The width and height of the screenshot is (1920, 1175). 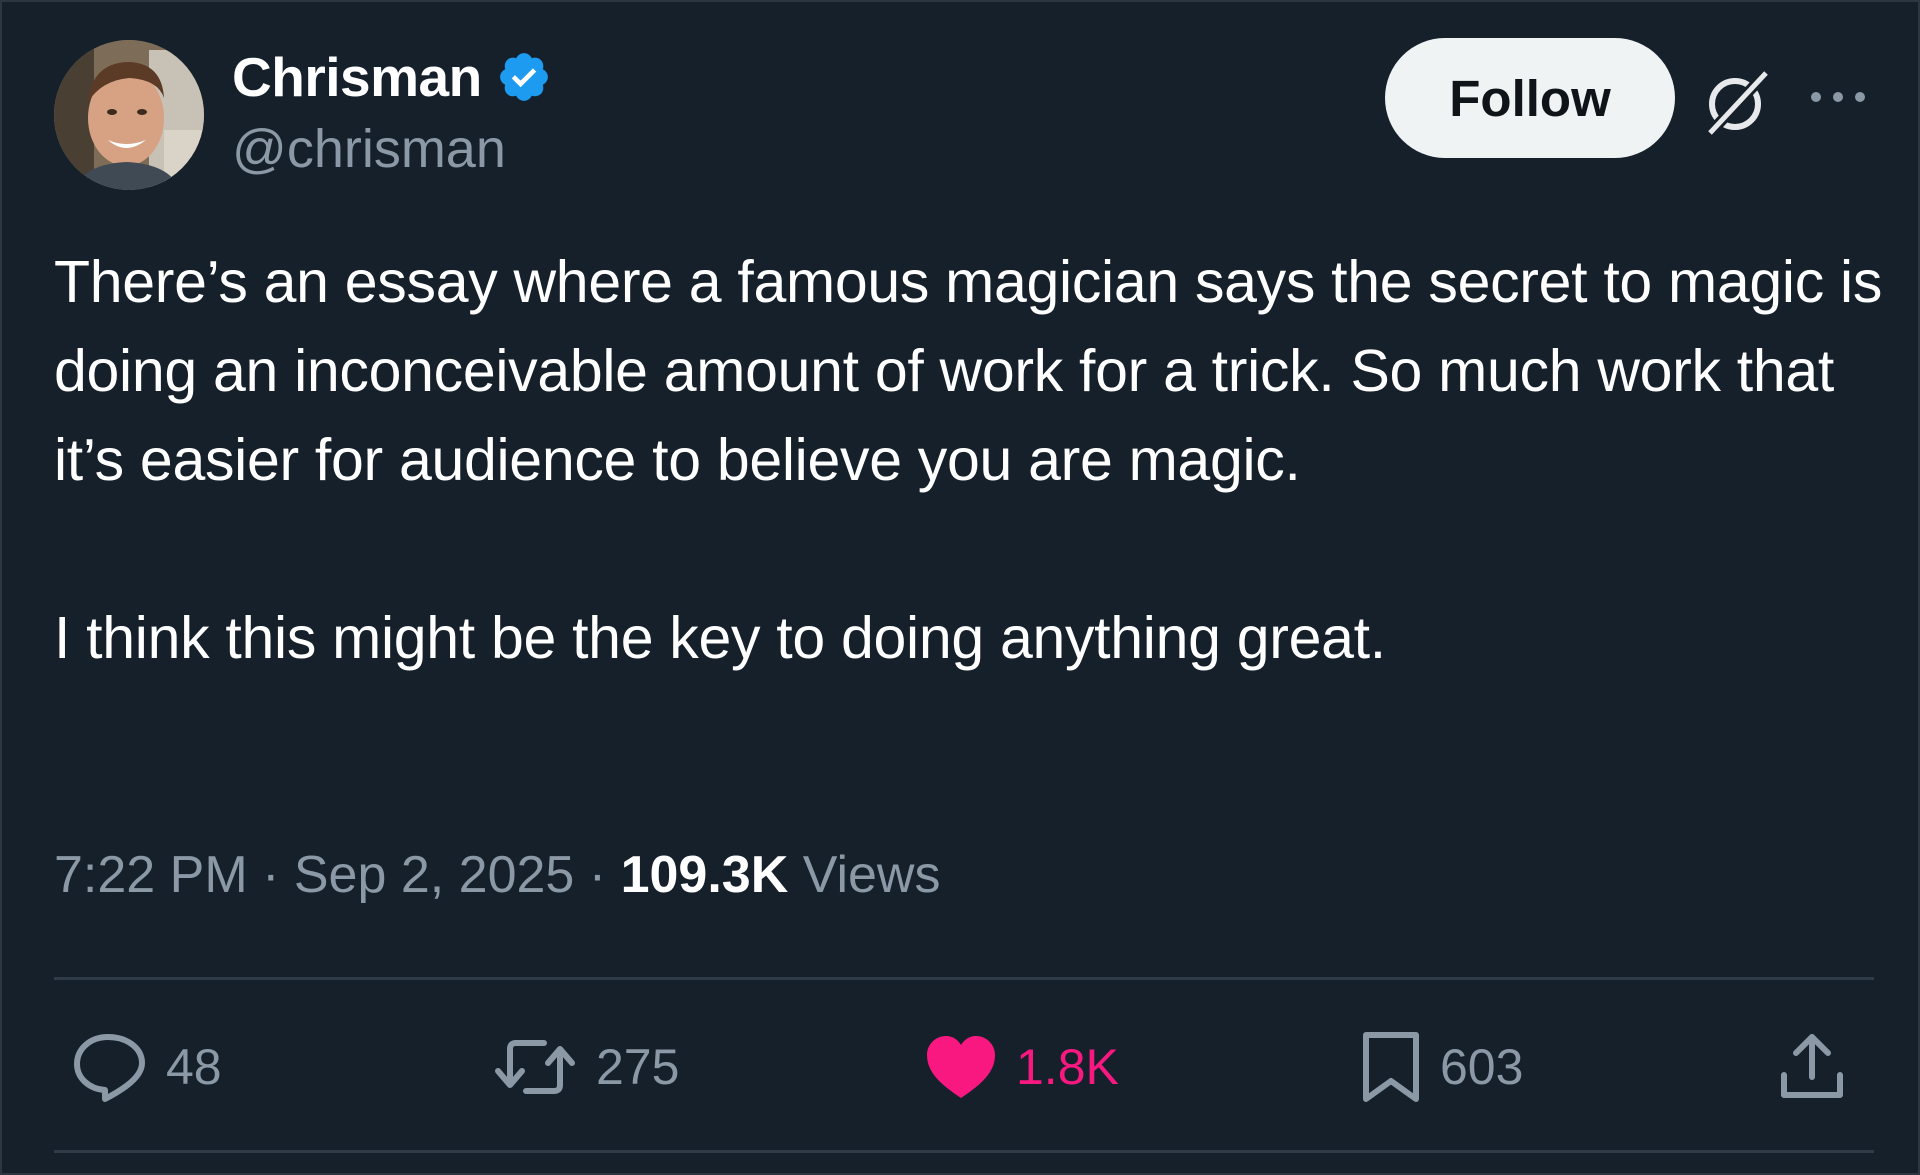 I want to click on share-icon, so click(x=1812, y=1066).